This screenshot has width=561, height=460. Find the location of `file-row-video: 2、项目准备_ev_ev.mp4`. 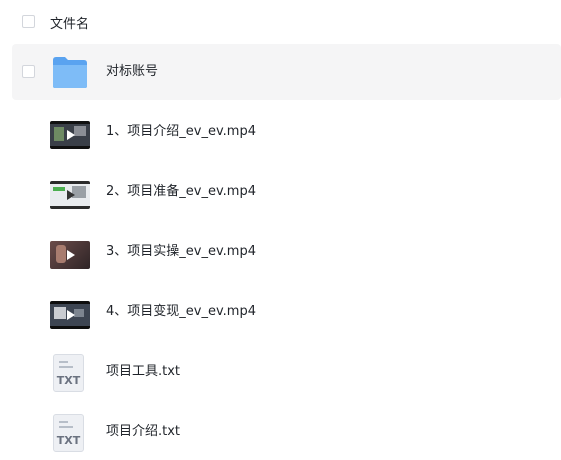

file-row-video: 2、项目准备_ev_ev.mp4 is located at coordinates (286, 192).